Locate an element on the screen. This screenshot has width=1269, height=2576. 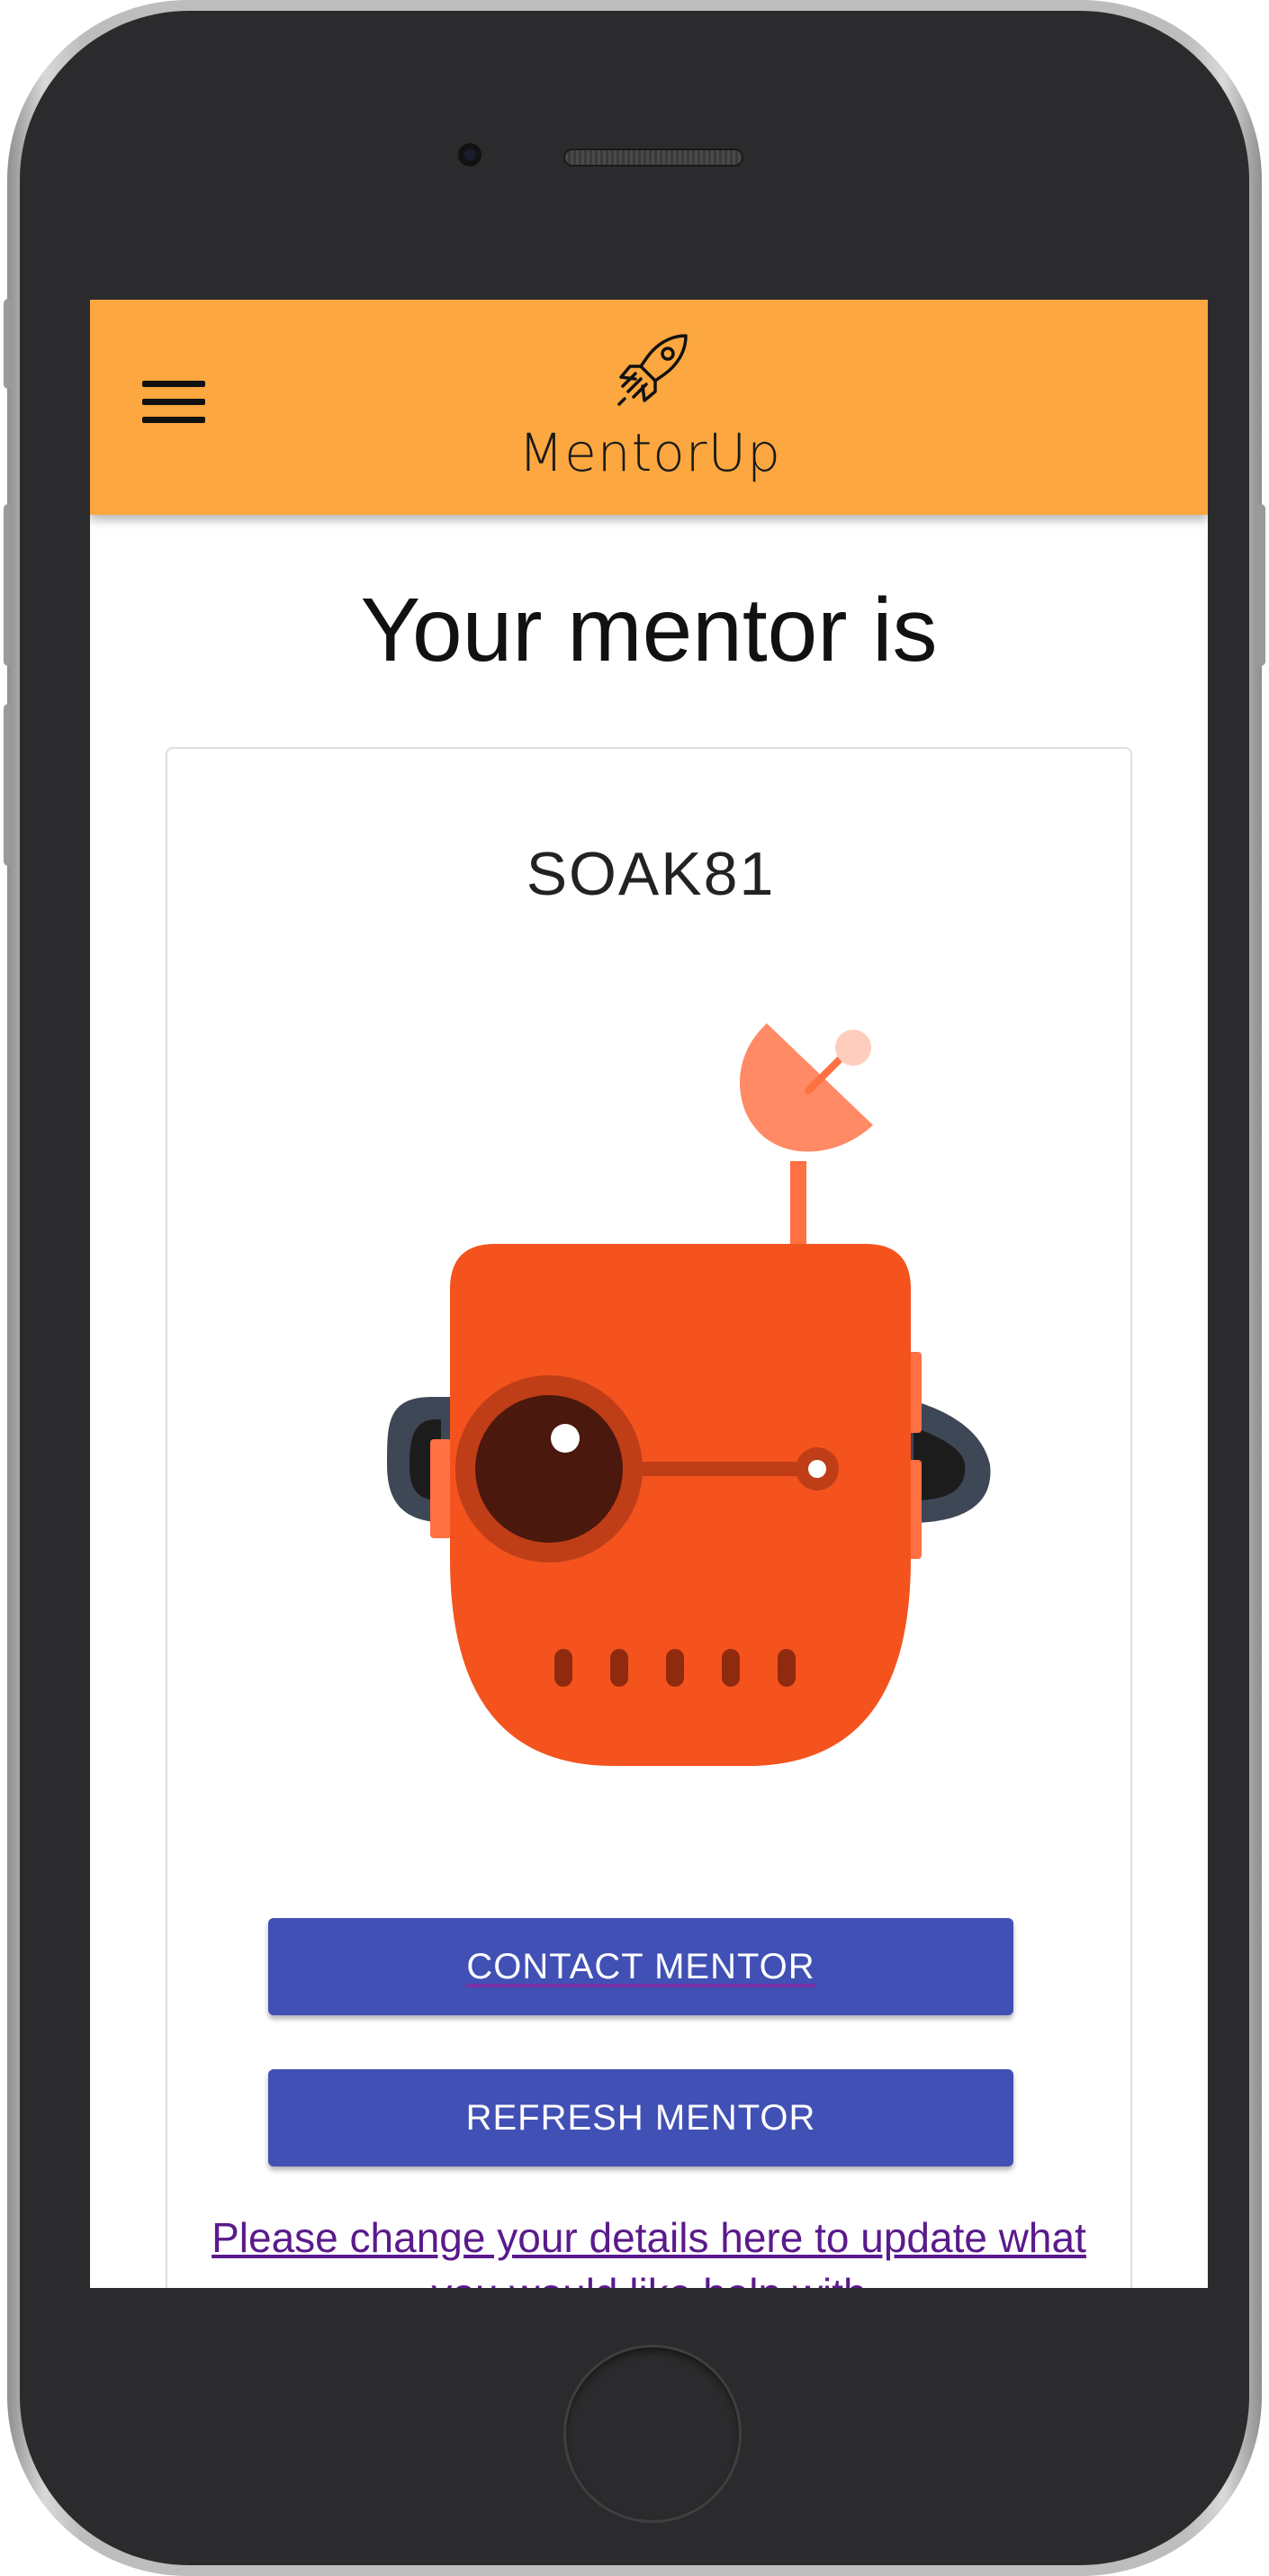
mentor-name: SOAK81 is located at coordinates (651, 874).